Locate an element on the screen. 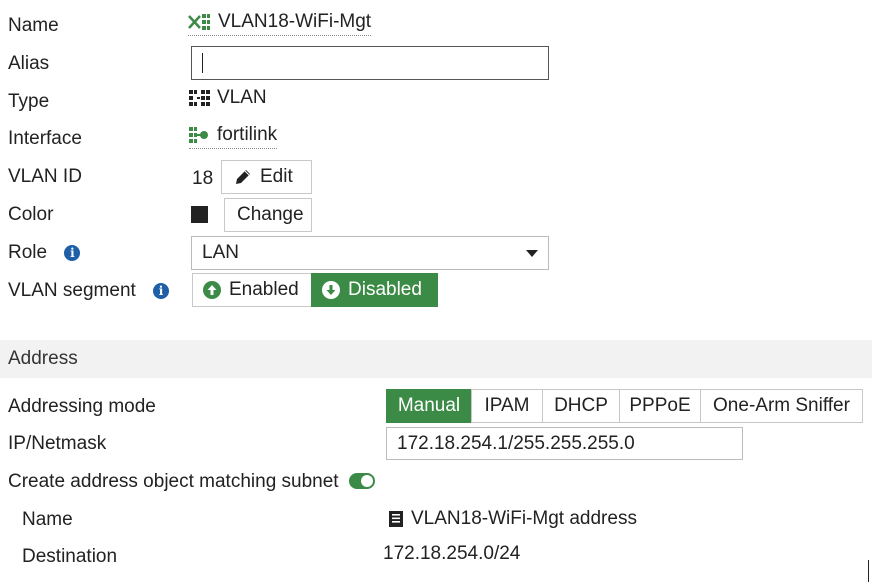 The image size is (872, 585). edit-vlan-id-button: Edit is located at coordinates (266, 177).